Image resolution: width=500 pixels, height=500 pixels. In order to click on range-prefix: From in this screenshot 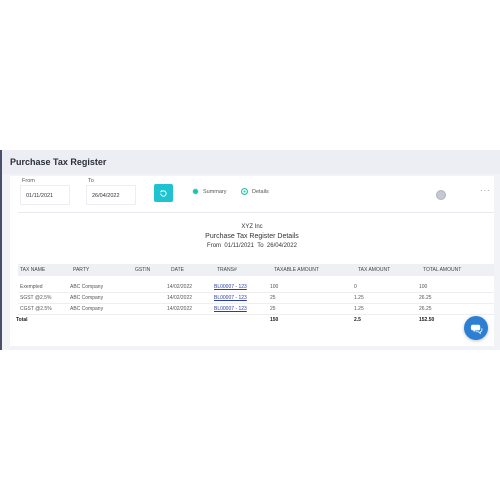, I will do `click(214, 246)`.